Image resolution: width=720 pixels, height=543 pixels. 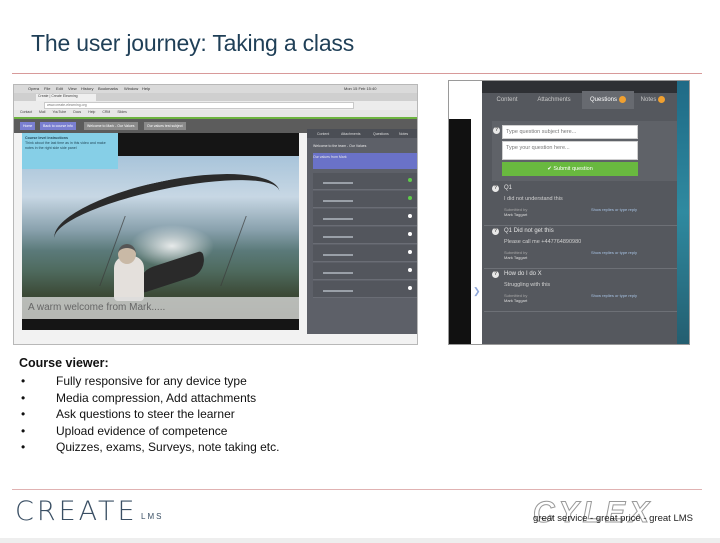 What do you see at coordinates (529, 231) in the screenshot?
I see `question-title: Q1 Did not get this` at bounding box center [529, 231].